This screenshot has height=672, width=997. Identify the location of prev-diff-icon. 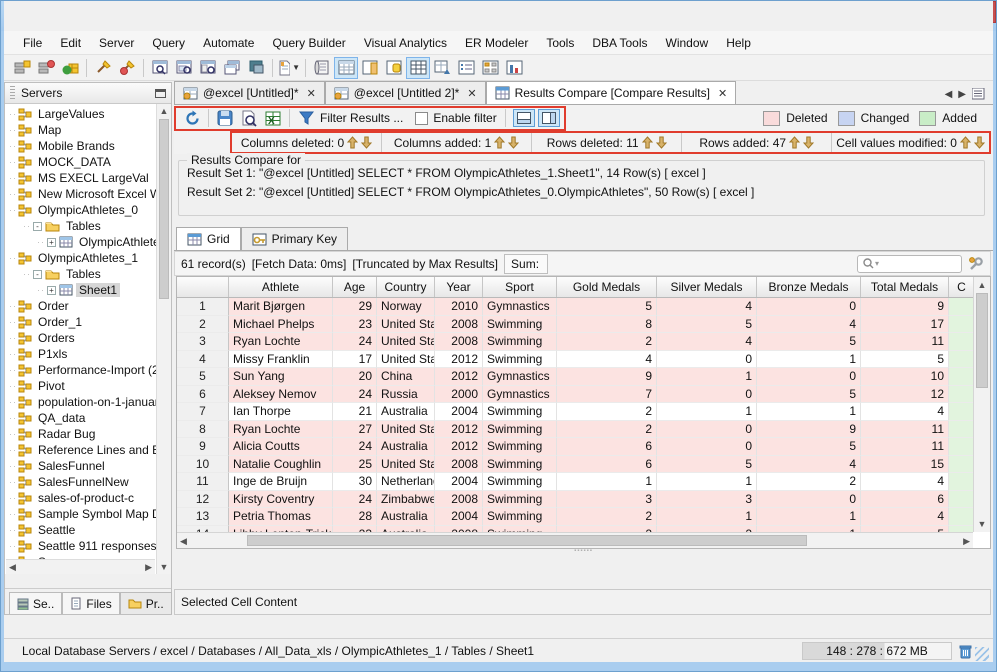
(647, 142).